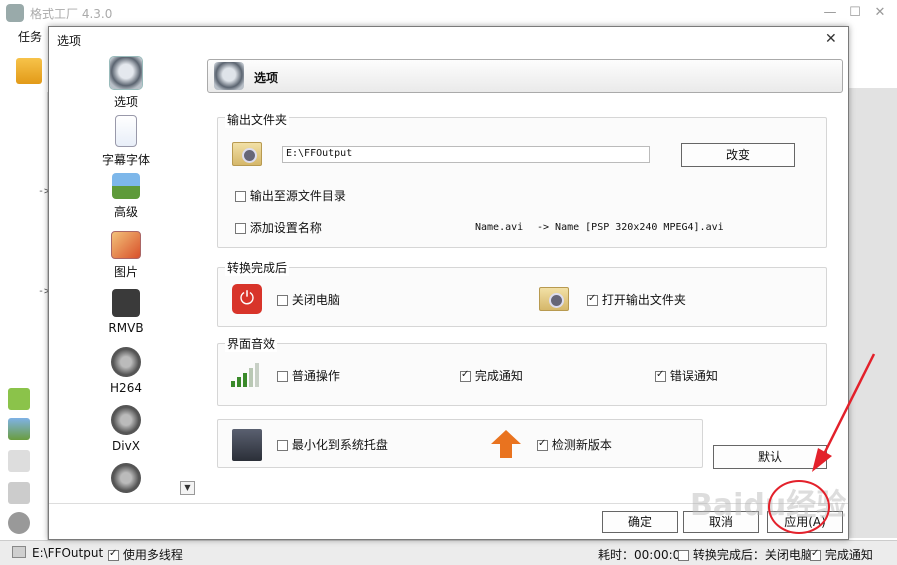 The image size is (897, 565). I want to click on open-output-option: 打开输出文件夹, so click(636, 299).